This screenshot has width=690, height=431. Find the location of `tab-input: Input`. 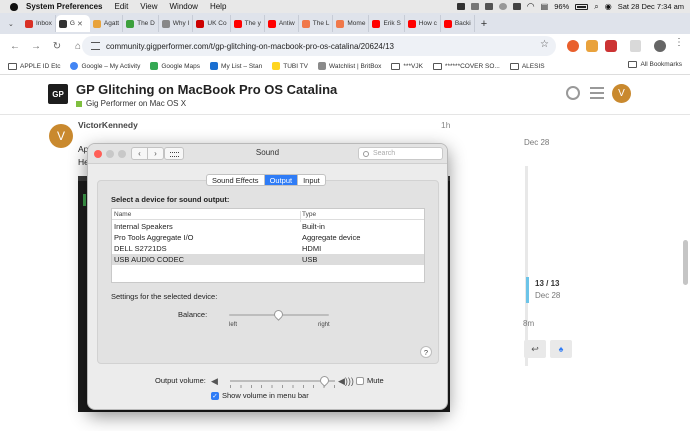

tab-input: Input is located at coordinates (311, 180).